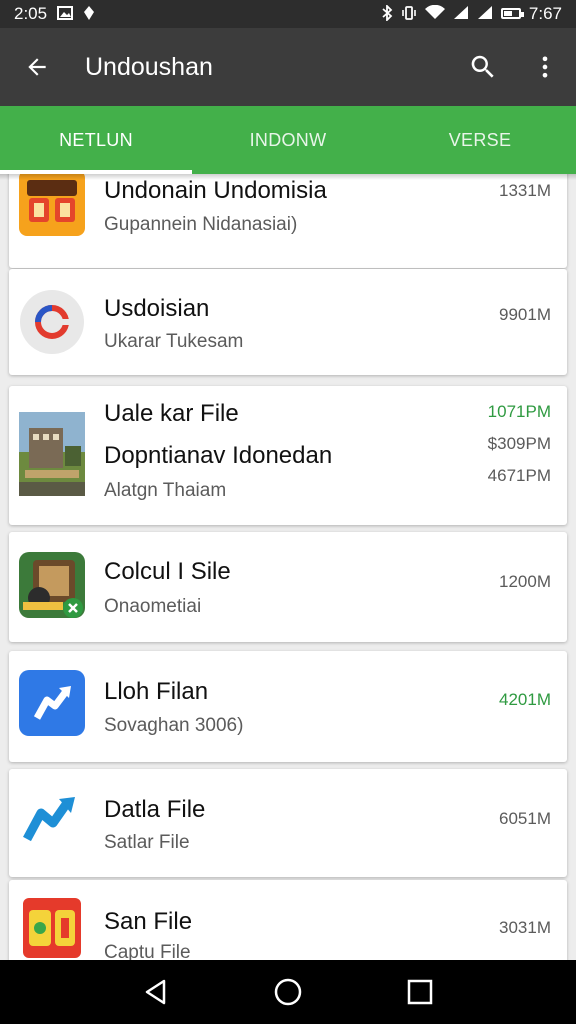 This screenshot has width=576, height=1024. I want to click on item-title: Usdoisian, so click(157, 308).